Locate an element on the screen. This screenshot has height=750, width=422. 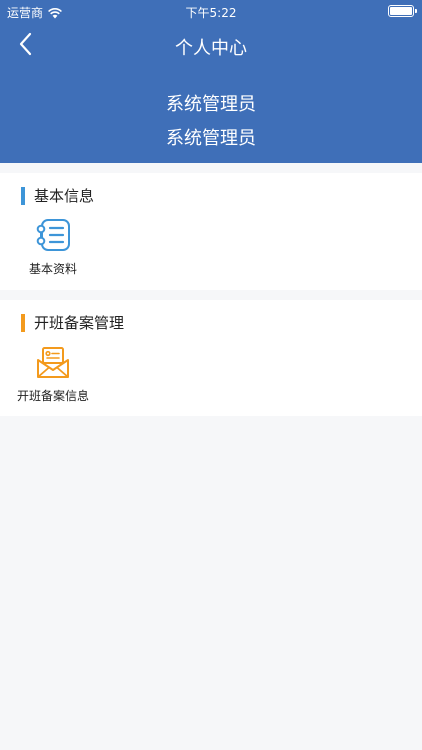
basic-profile-tile: 基本资料 is located at coordinates (53, 247).